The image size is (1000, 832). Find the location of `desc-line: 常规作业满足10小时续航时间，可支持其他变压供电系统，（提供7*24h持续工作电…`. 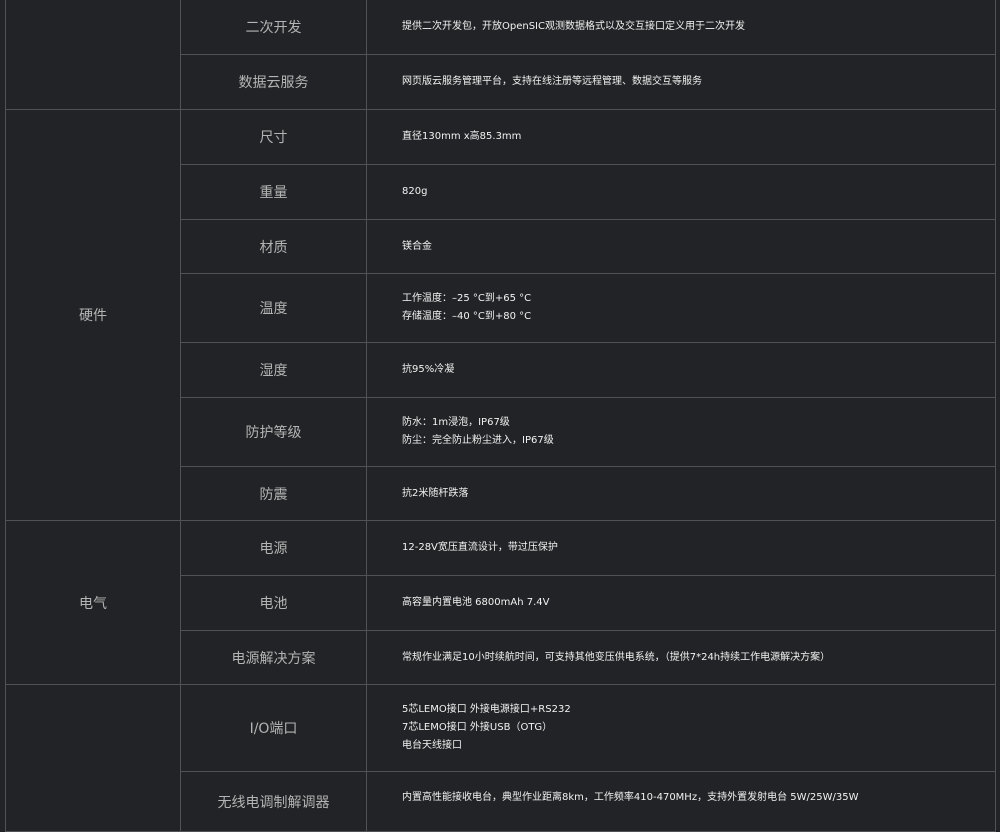

desc-line: 常规作业满足10小时续航时间，可支持其他变压供电系统，（提供7*24h持续工作电… is located at coordinates (616, 657).